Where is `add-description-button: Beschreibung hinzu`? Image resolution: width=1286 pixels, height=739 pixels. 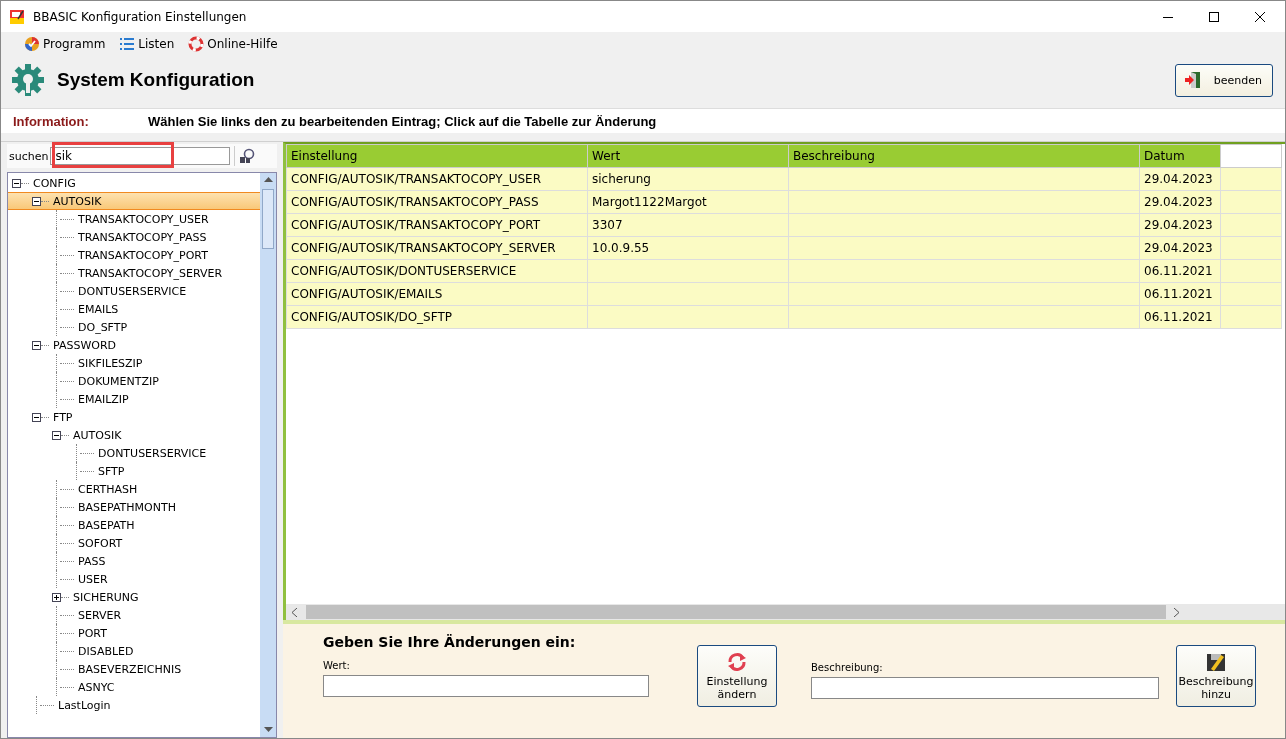
add-description-button: Beschreibung hinzu is located at coordinates (1216, 676).